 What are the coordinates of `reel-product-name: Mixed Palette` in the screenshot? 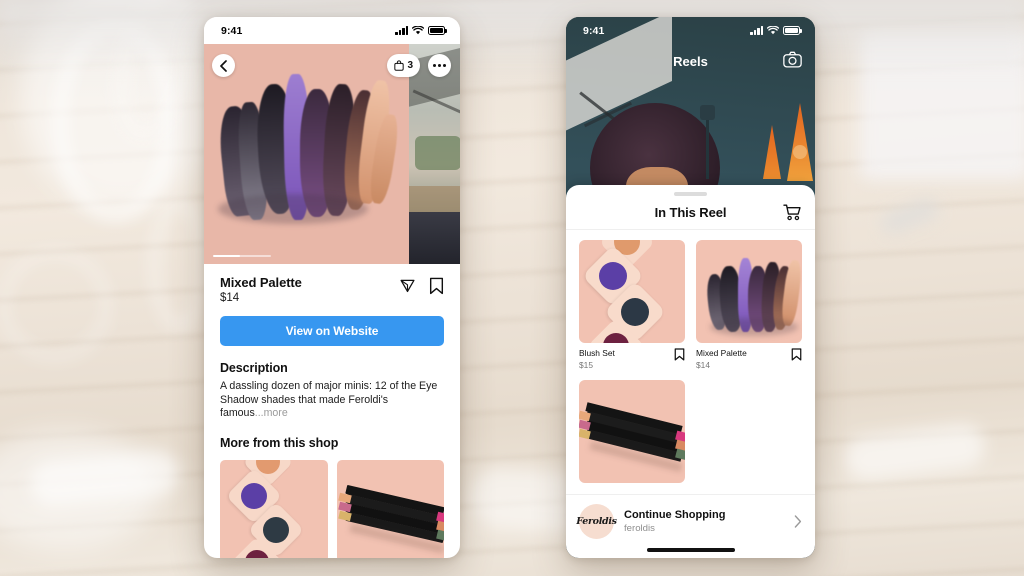 It's located at (721, 353).